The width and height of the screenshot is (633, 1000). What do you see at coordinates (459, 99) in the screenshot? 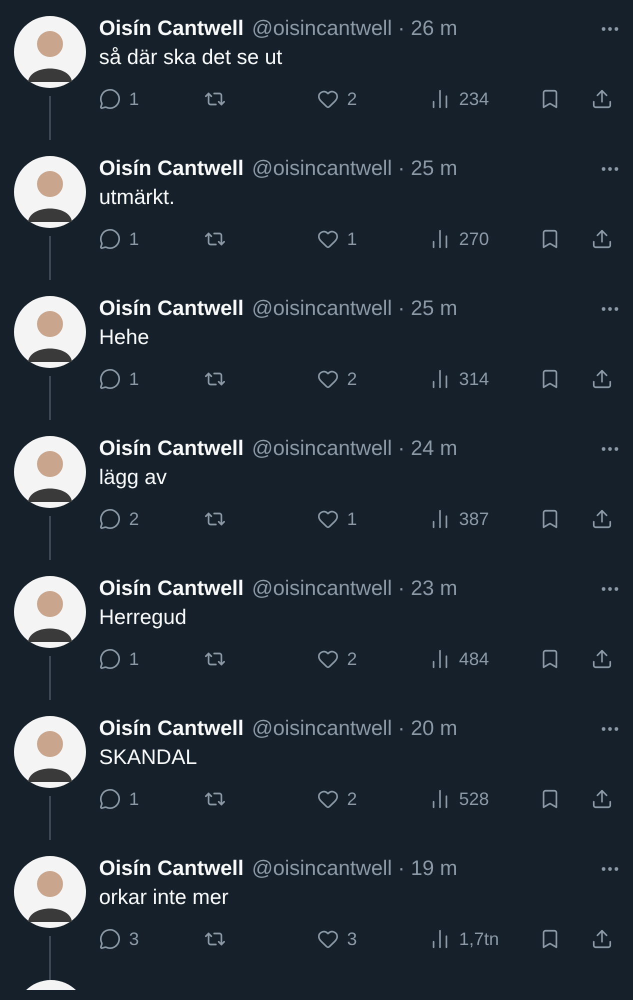
I see `views-button: 234` at bounding box center [459, 99].